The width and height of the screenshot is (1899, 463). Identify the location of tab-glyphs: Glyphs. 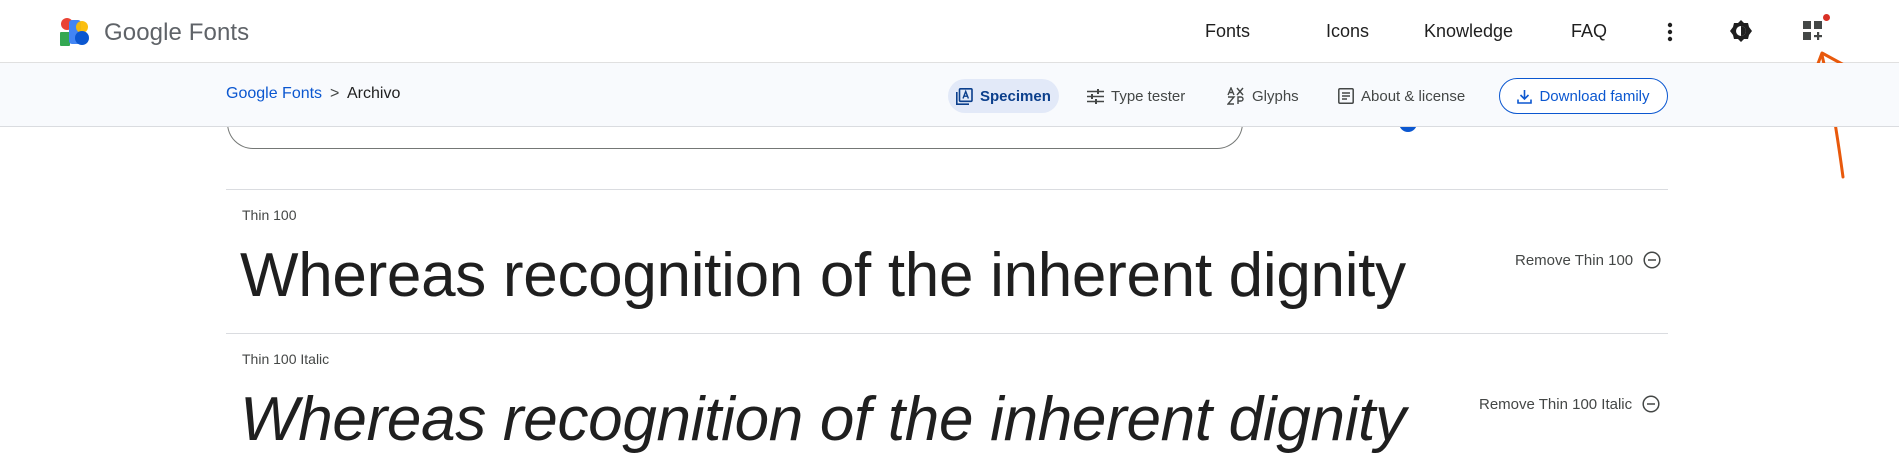
(1263, 96).